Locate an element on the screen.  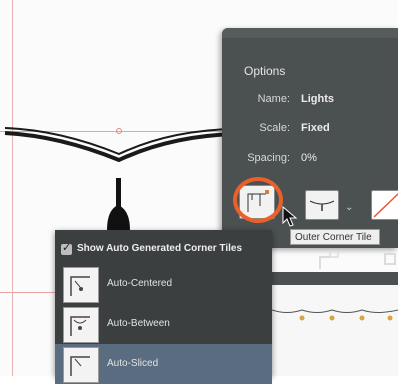
string-lights-preview is located at coordinates (334, 315).